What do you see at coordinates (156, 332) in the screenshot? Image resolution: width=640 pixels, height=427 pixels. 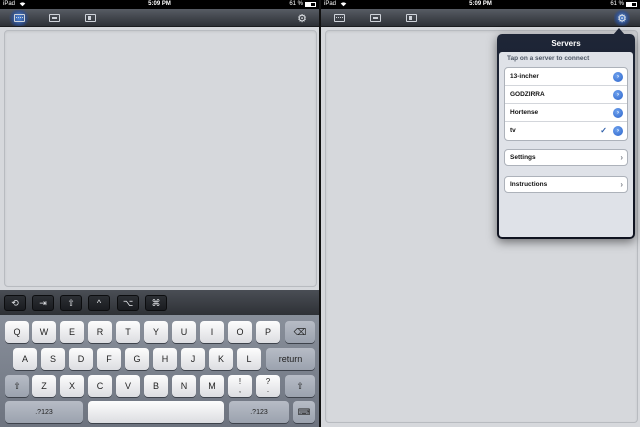 I see `key-y: Y` at bounding box center [156, 332].